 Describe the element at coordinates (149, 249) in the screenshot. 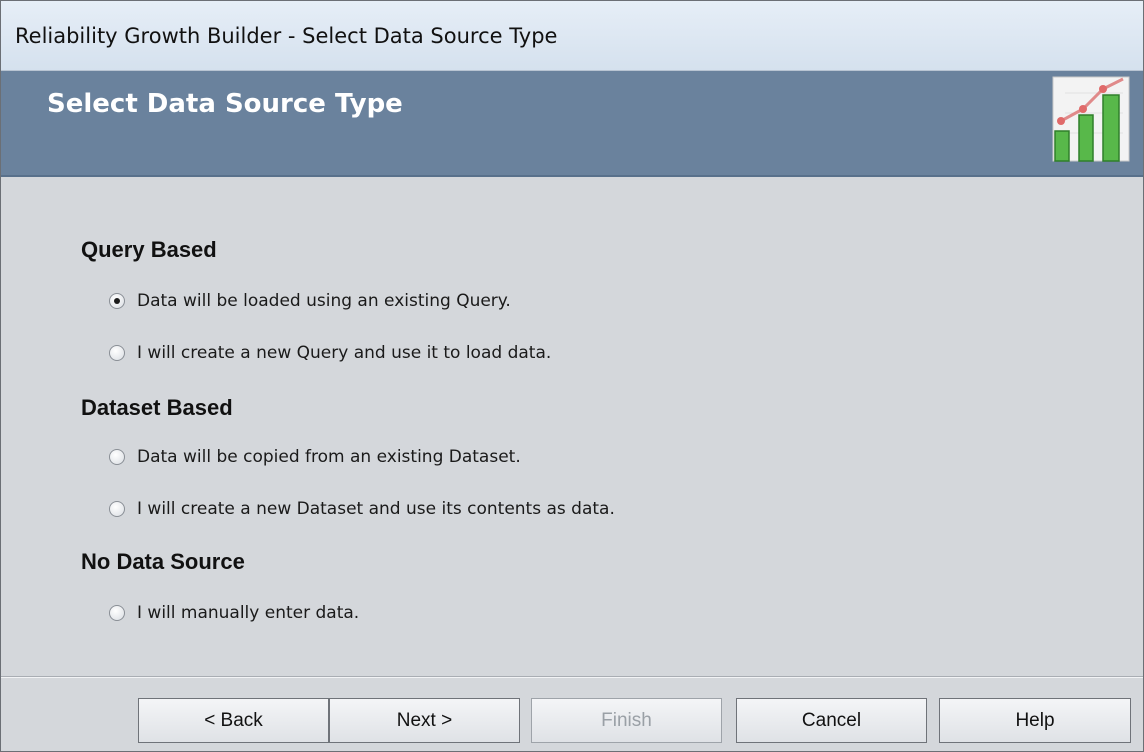

I see `group-heading-query-based: Query Based` at that location.